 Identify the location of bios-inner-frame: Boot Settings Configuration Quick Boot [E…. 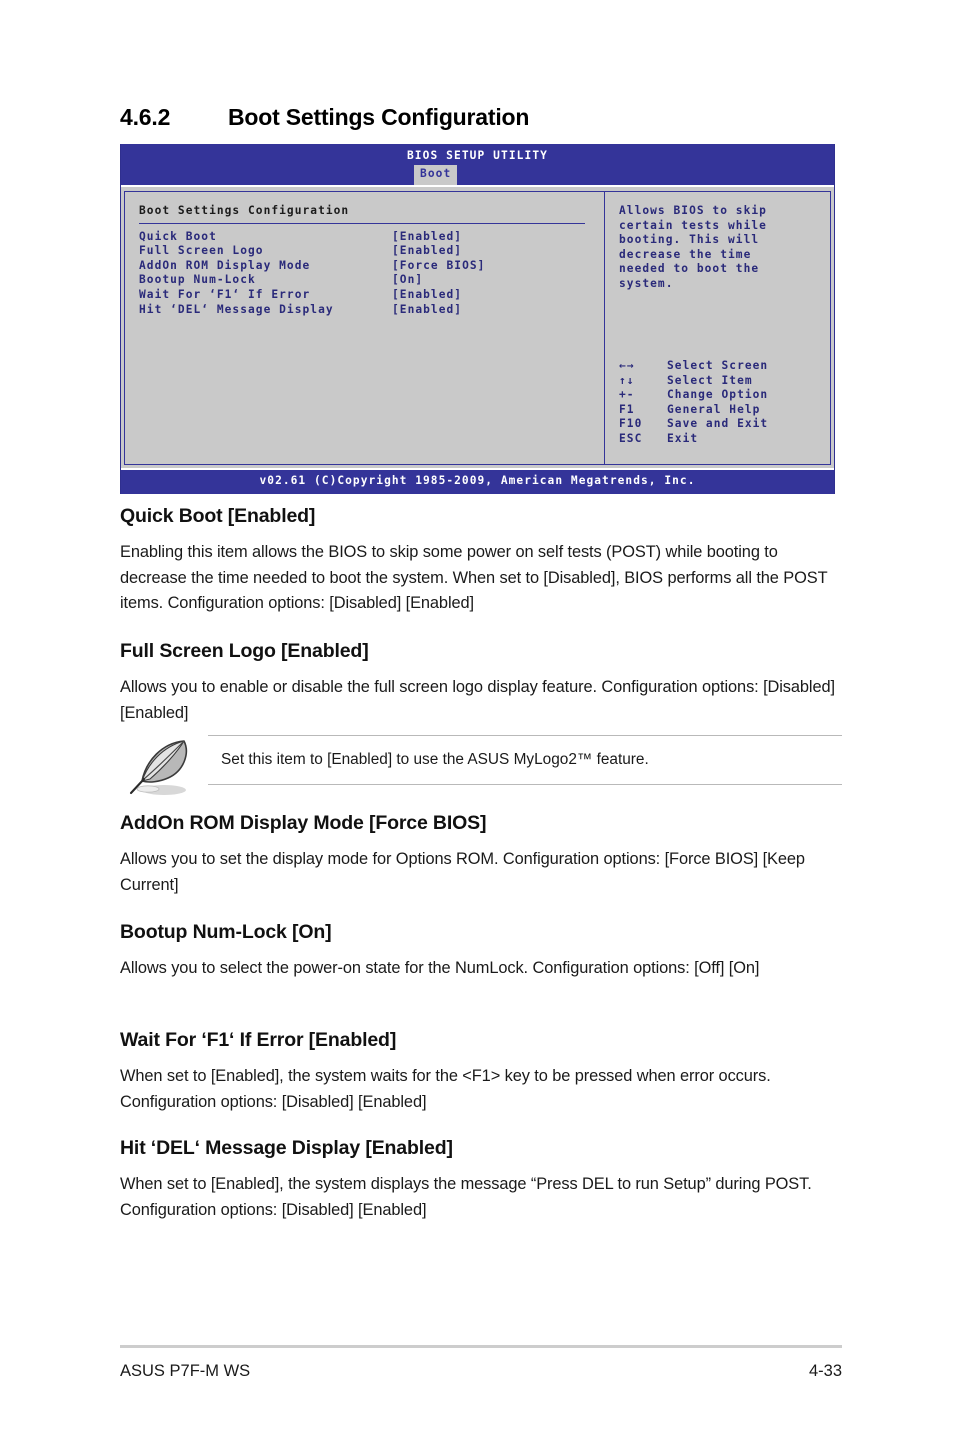
(477, 328).